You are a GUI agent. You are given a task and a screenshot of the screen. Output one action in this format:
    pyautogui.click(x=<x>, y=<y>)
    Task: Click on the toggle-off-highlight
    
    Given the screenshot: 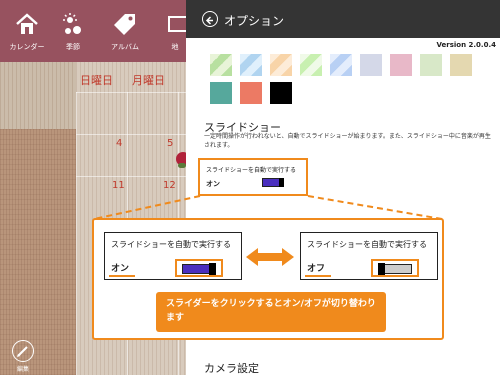 What is the action you would take?
    pyautogui.click(x=395, y=268)
    